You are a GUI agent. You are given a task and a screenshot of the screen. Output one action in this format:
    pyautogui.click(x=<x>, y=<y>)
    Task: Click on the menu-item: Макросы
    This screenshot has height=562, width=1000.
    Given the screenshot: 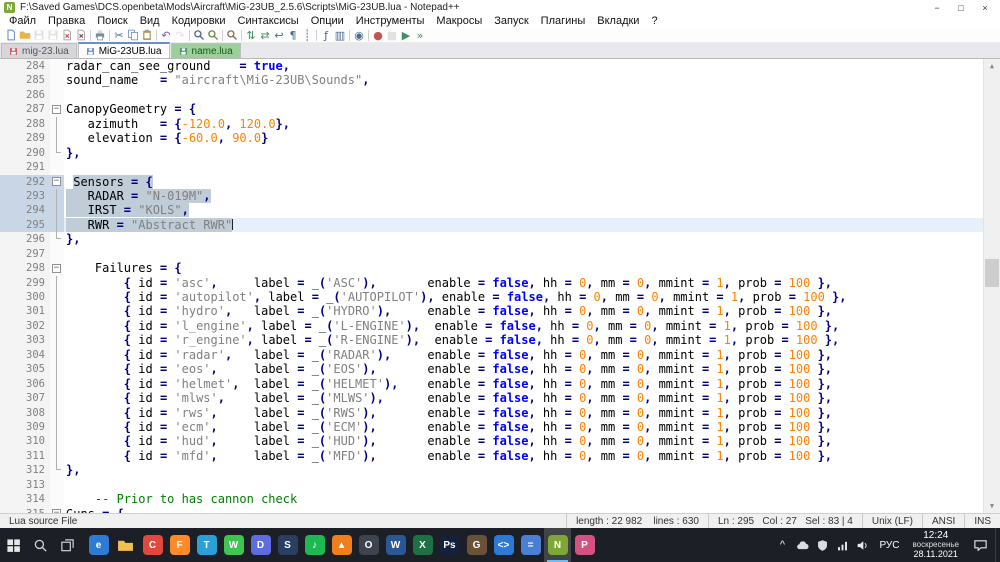 What is the action you would take?
    pyautogui.click(x=459, y=21)
    